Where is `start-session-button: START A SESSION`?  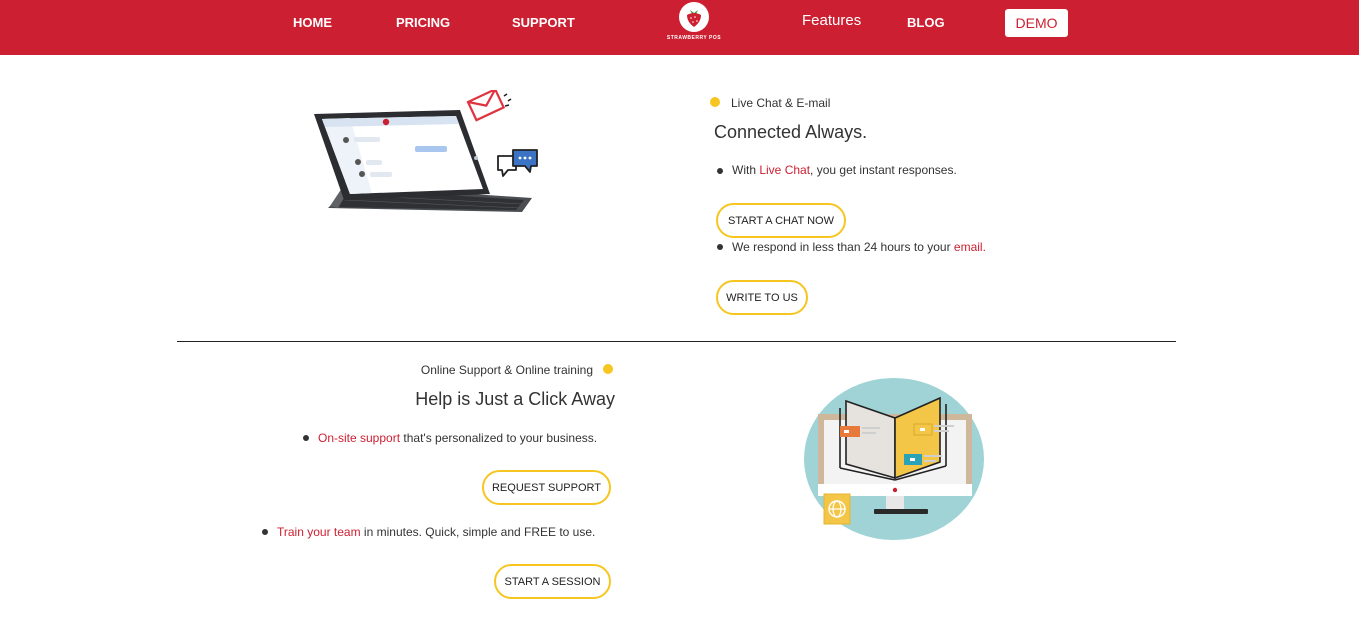
start-session-button: START A SESSION is located at coordinates (552, 581).